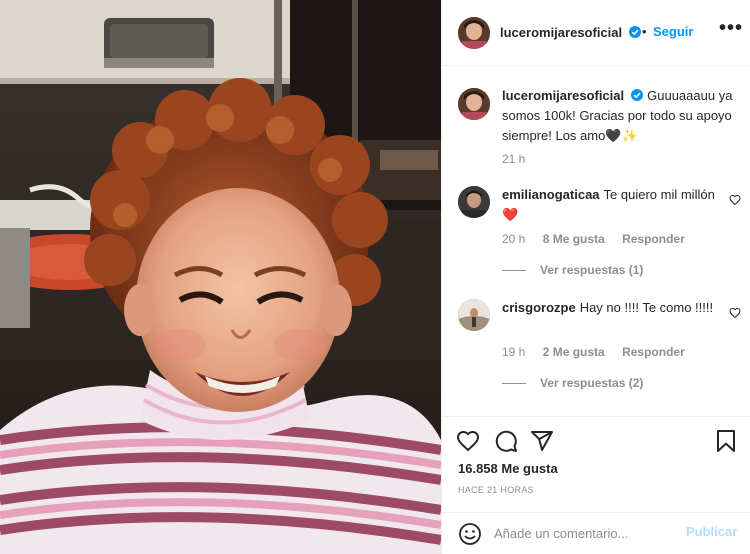 The height and width of the screenshot is (554, 750). I want to click on view-replies-label: Ver respuestas (1), so click(591, 270).